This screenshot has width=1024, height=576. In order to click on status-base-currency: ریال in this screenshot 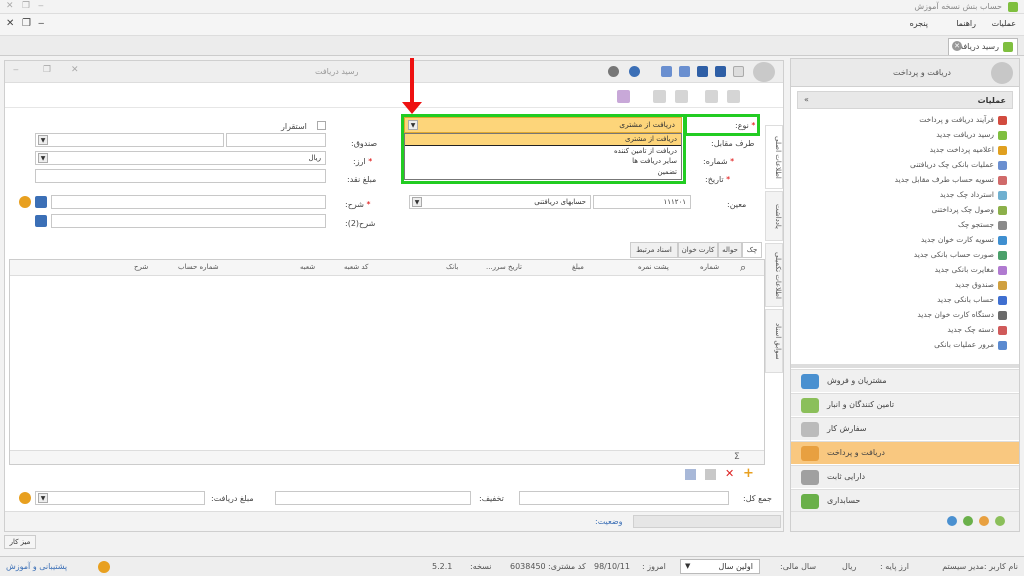, I will do `click(849, 566)`.